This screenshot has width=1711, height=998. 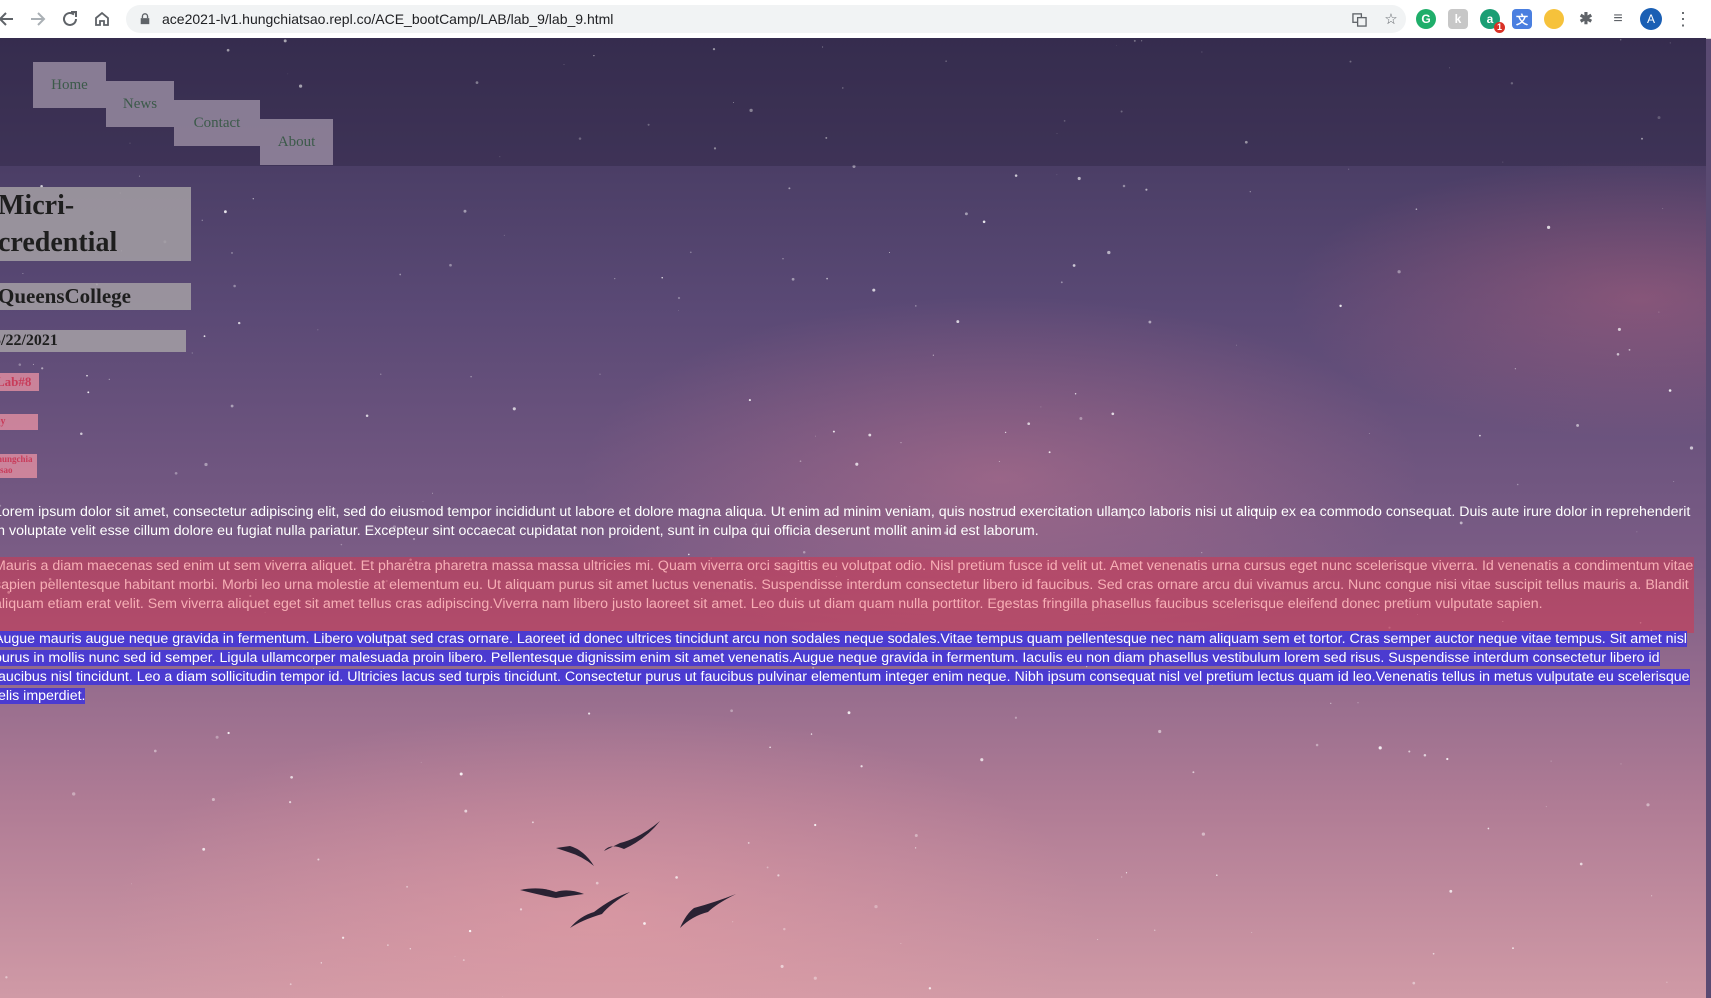 I want to click on google-translate-extension-icon: 文, so click(x=1522, y=19).